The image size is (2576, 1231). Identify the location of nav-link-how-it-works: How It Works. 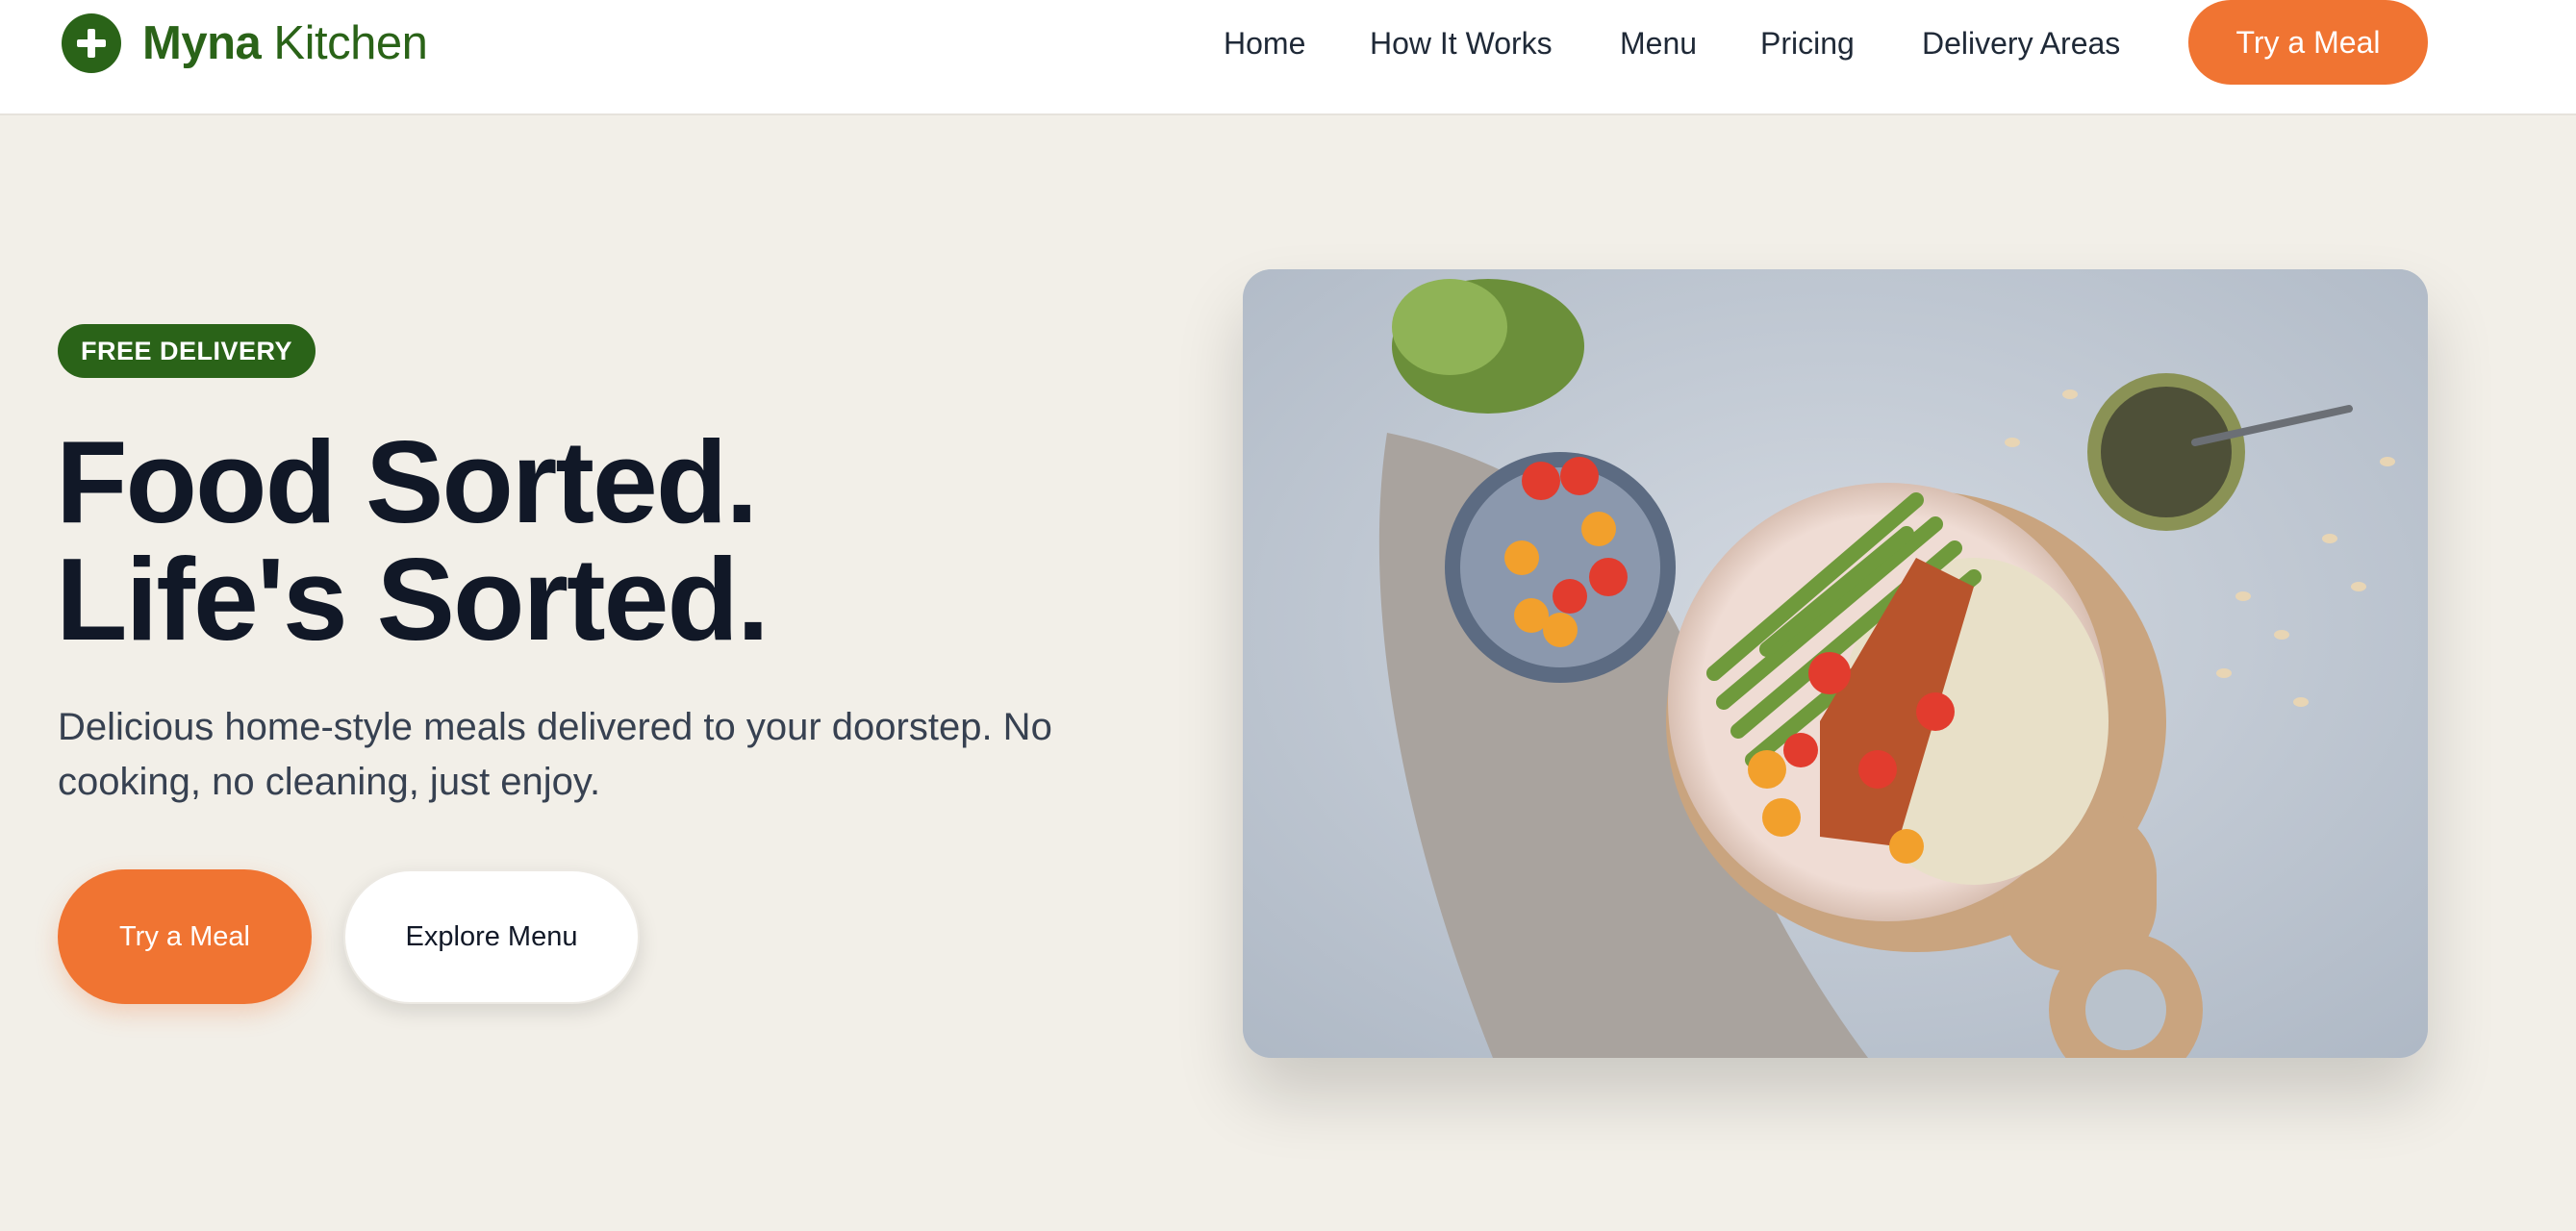
(1462, 43).